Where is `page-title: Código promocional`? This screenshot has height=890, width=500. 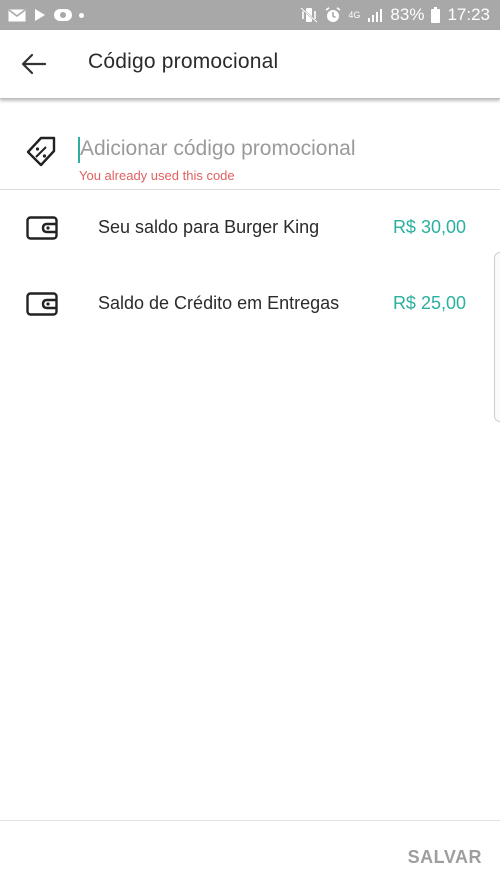
page-title: Código promocional is located at coordinates (183, 61).